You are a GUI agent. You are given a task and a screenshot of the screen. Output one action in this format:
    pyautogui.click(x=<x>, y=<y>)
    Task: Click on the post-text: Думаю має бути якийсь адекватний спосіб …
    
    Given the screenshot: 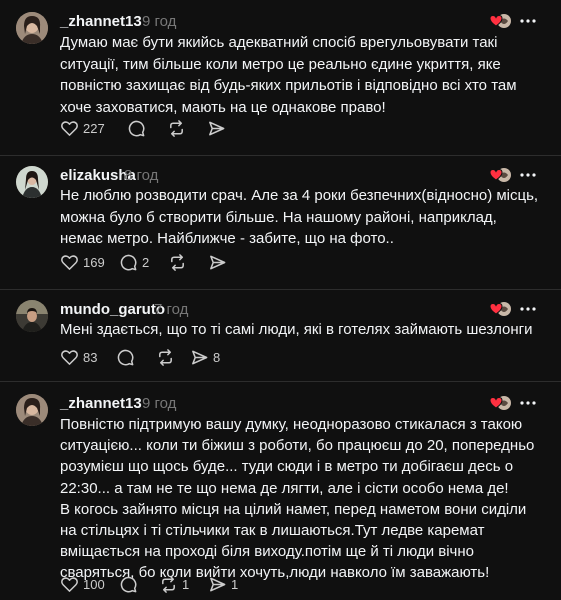 What is the action you would take?
    pyautogui.click(x=288, y=75)
    